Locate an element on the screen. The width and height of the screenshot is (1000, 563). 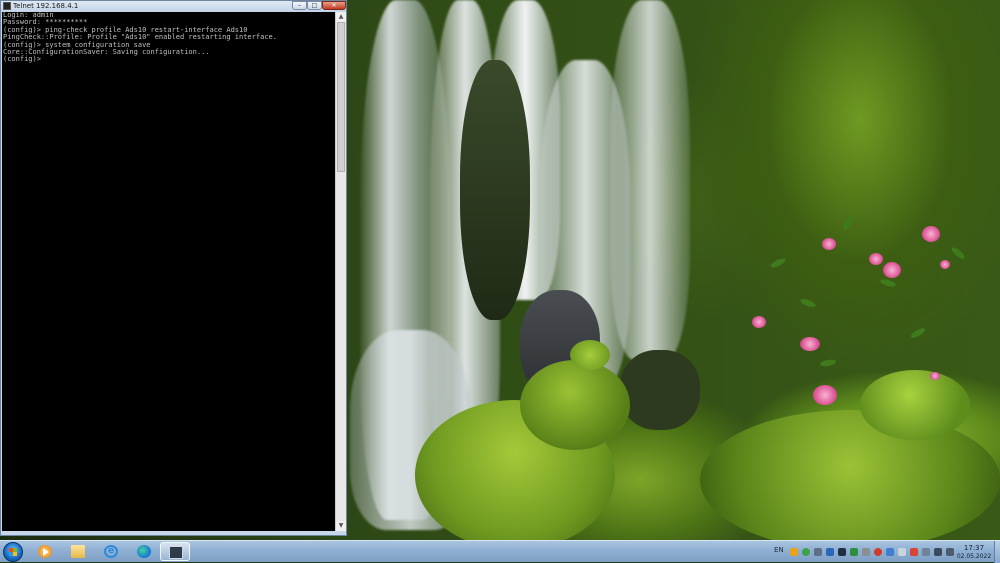
display-icon is located at coordinates (842, 552).